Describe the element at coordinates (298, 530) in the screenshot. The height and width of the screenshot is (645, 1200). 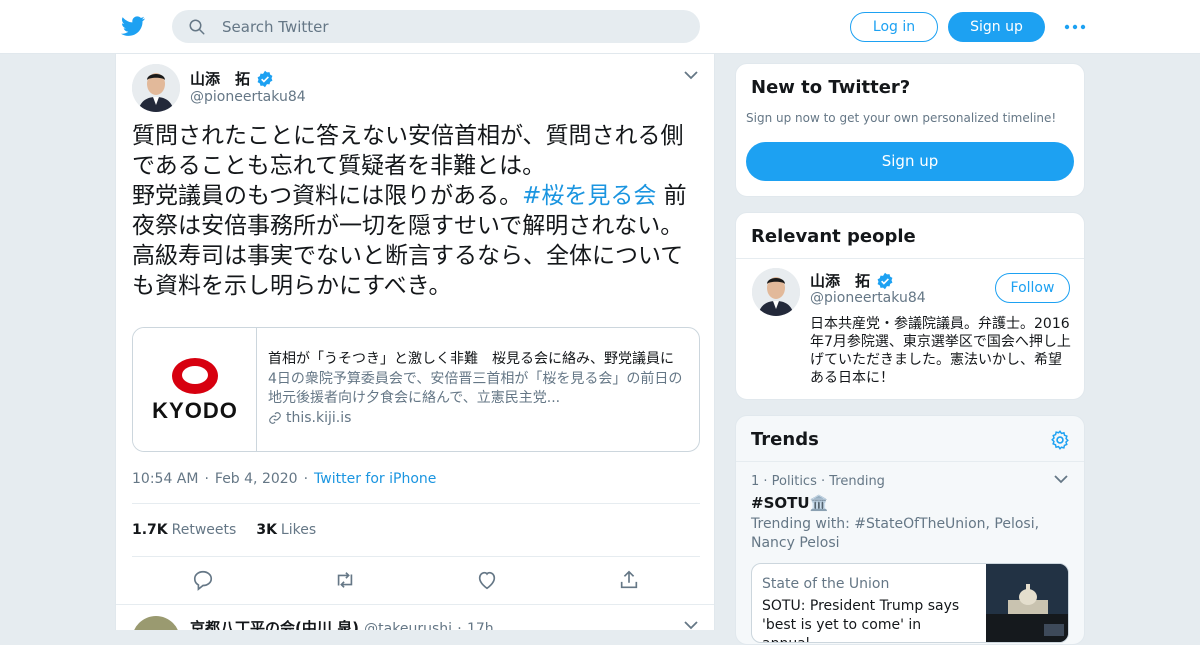
I see `likes-label: Likes` at that location.